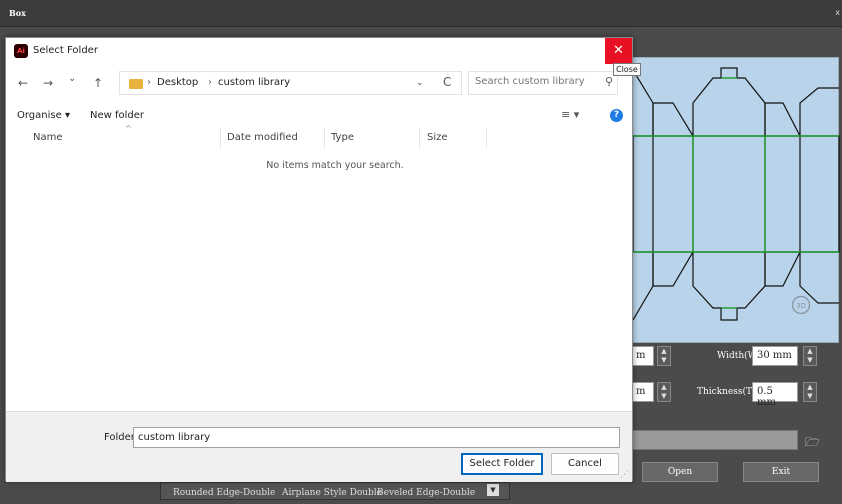  What do you see at coordinates (342, 137) in the screenshot?
I see `column-type: Type` at bounding box center [342, 137].